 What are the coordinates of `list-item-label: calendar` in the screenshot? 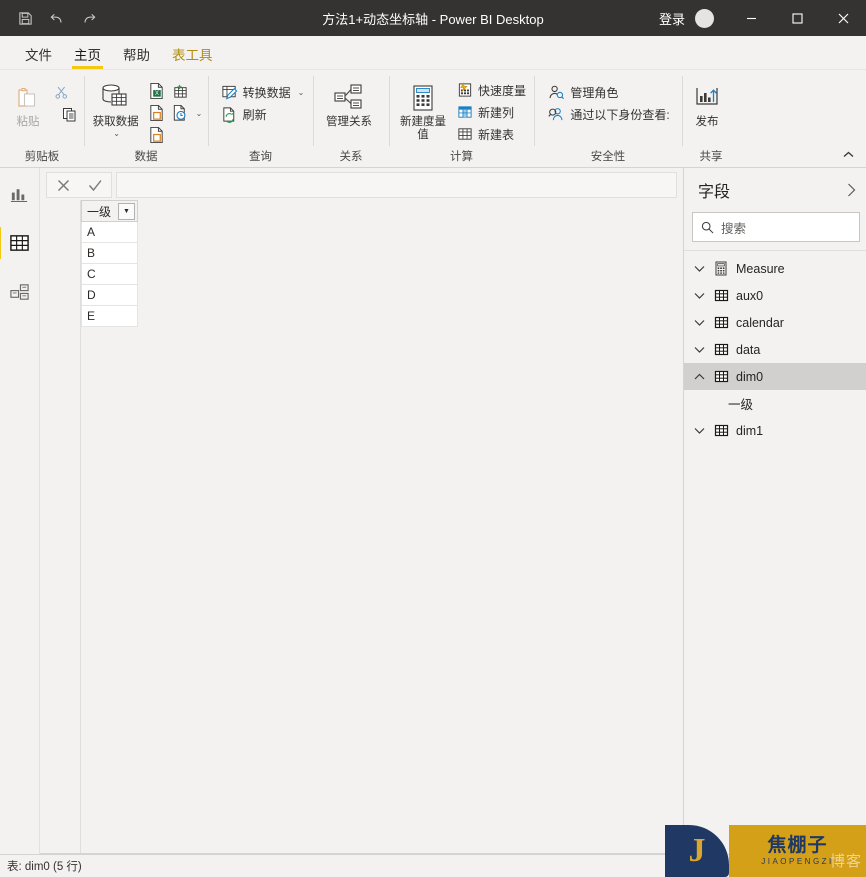 It's located at (760, 322).